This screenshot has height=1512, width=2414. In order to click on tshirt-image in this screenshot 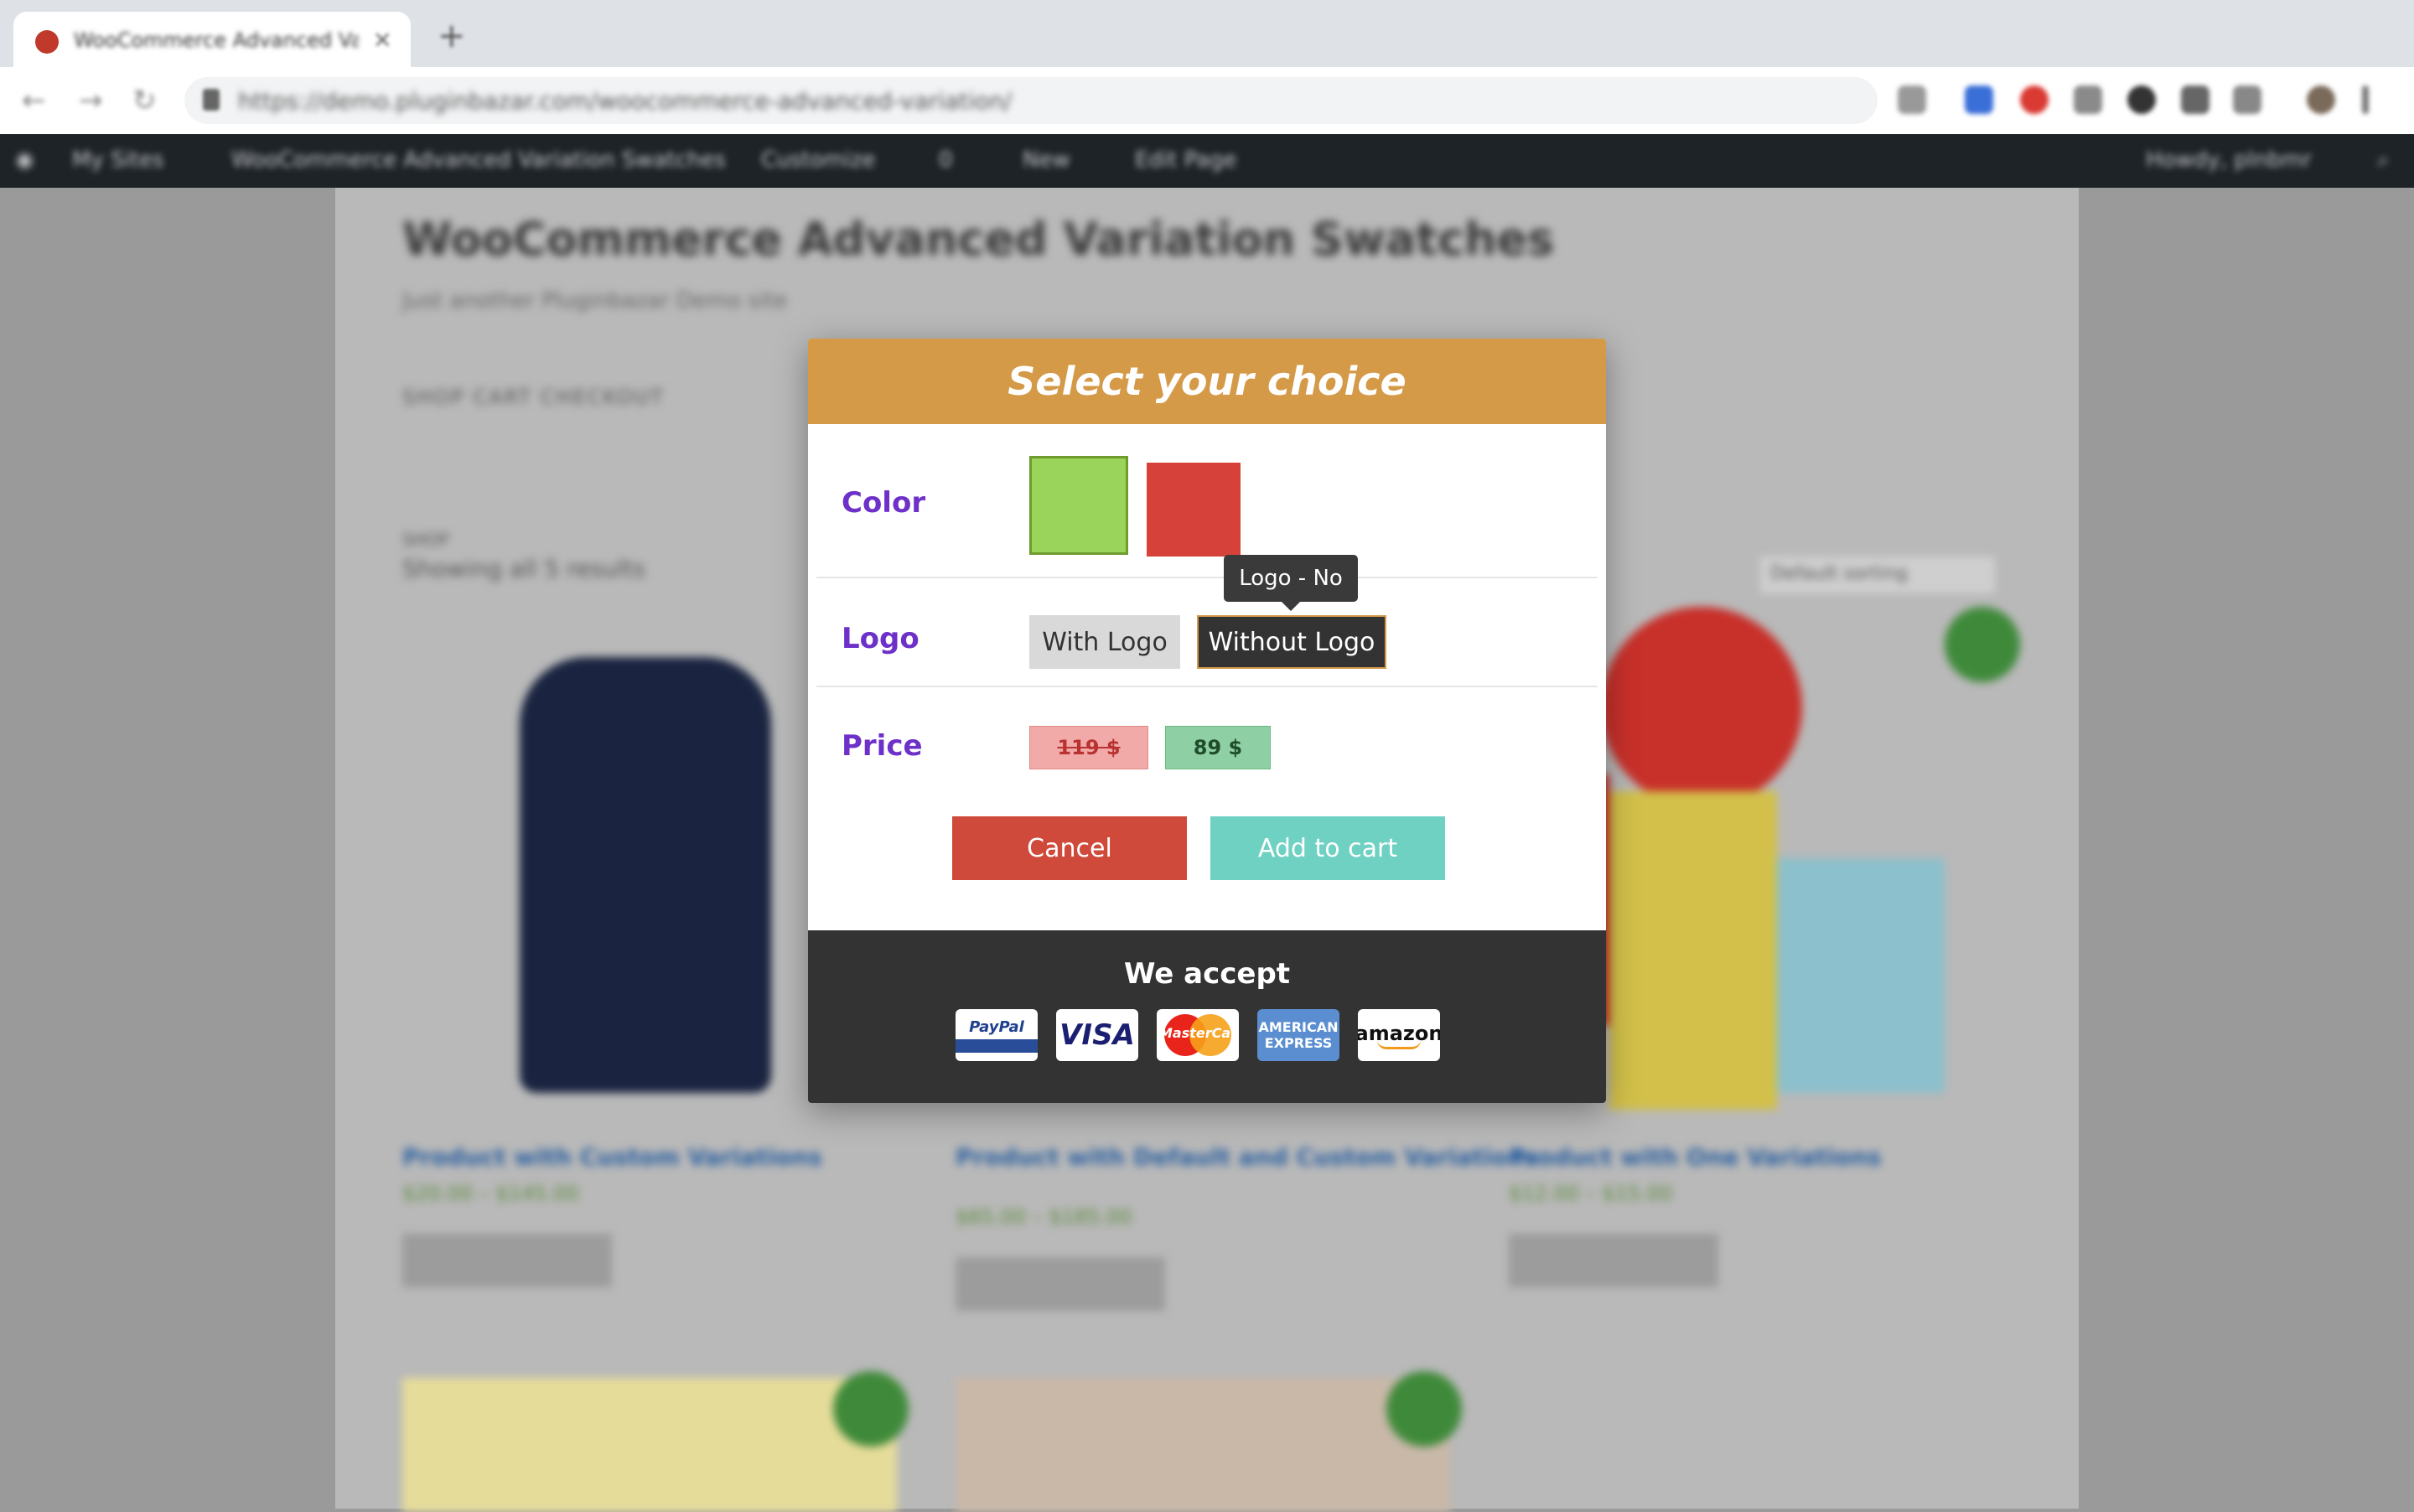, I will do `click(645, 875)`.